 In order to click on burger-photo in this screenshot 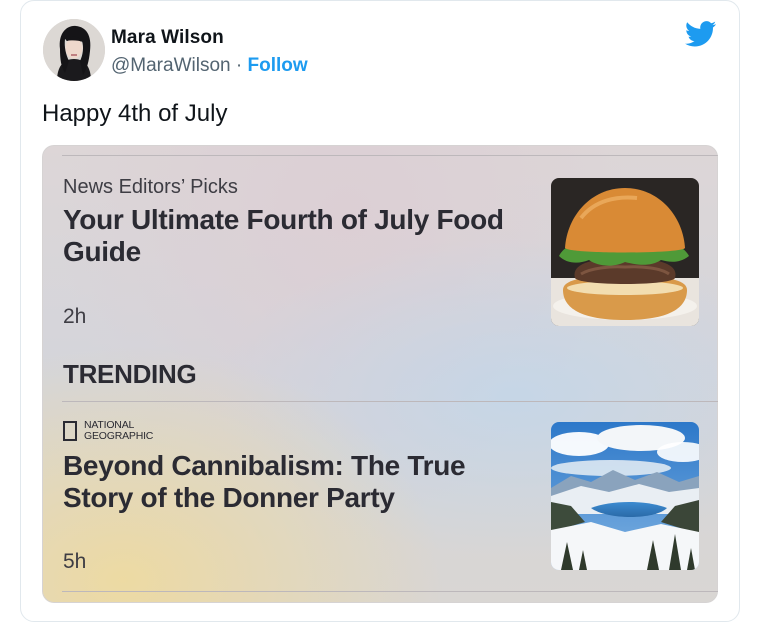, I will do `click(625, 252)`.